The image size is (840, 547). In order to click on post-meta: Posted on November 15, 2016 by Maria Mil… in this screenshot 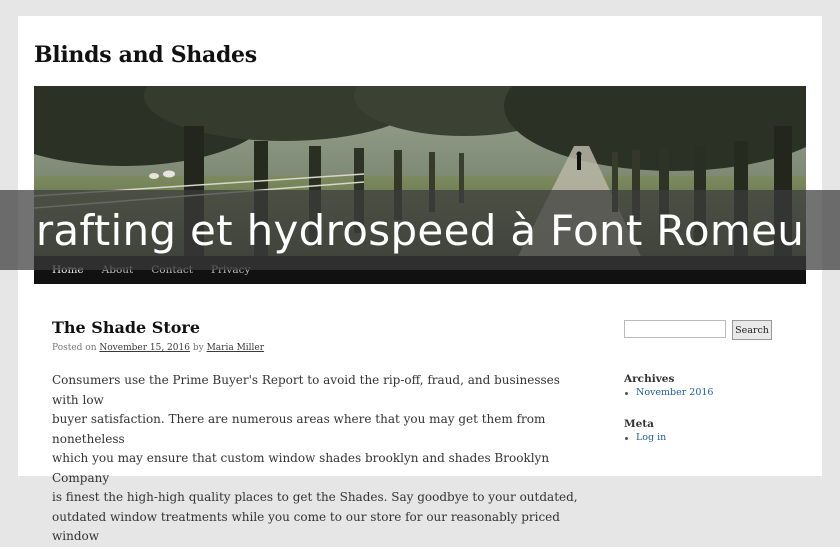, I will do `click(158, 348)`.